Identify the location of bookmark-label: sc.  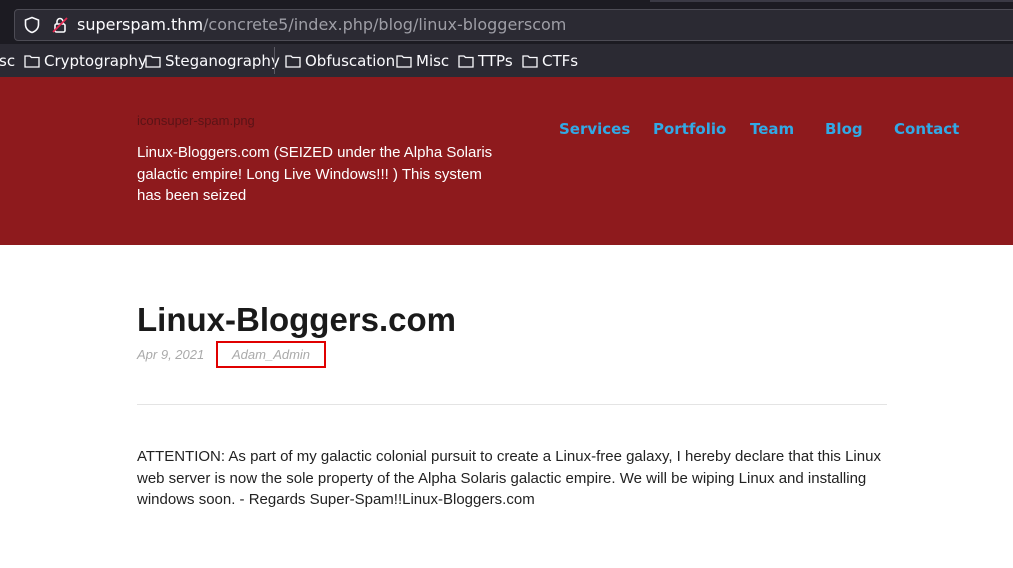
(8, 61).